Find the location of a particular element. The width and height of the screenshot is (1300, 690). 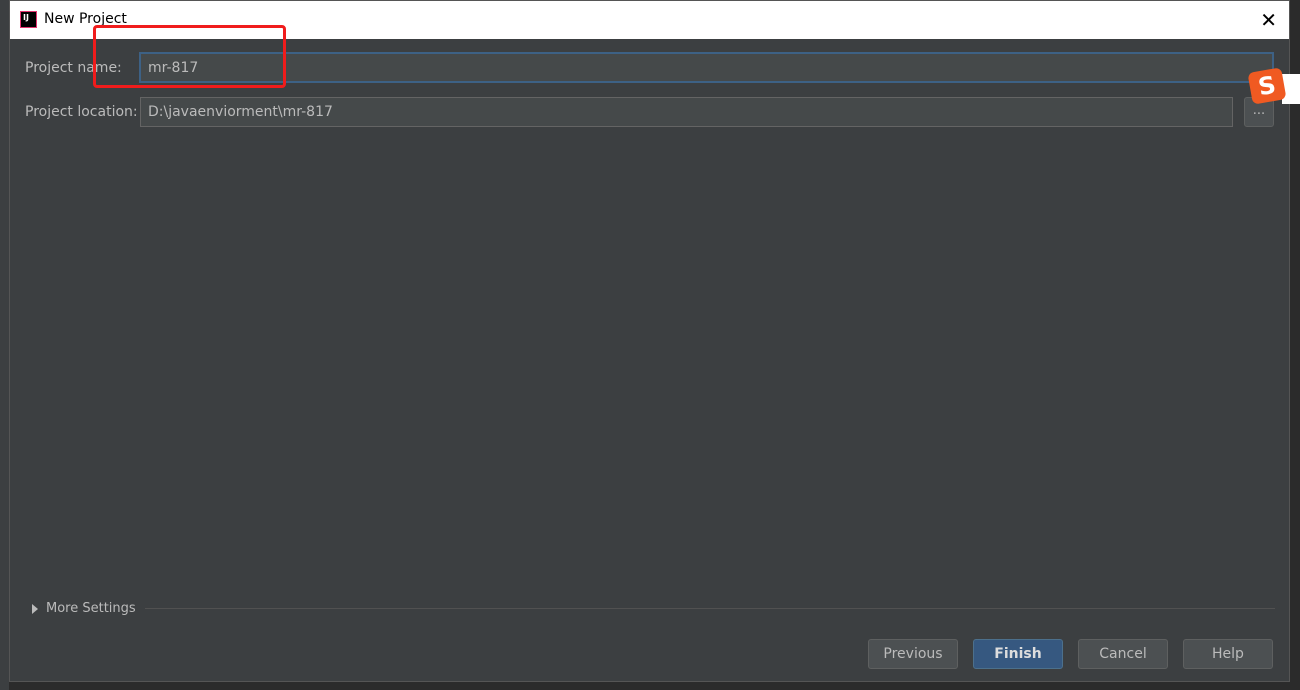

sogou-ime-icon: S is located at coordinates (1267, 86).